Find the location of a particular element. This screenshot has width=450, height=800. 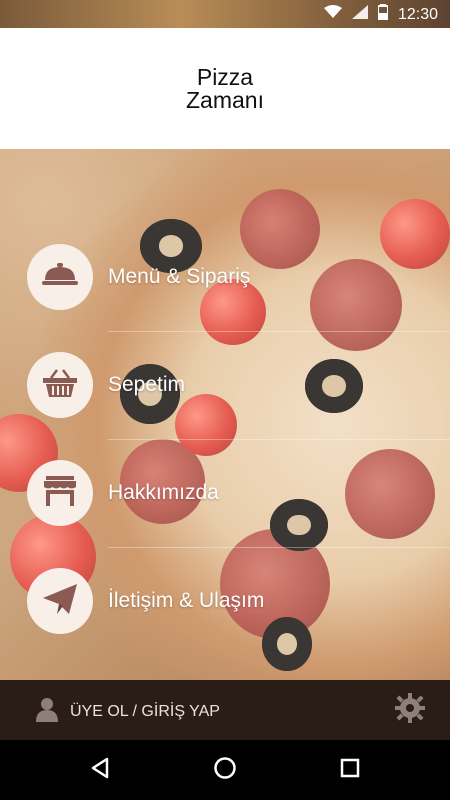

menu-item-cart: Sepetim is located at coordinates (225, 385).